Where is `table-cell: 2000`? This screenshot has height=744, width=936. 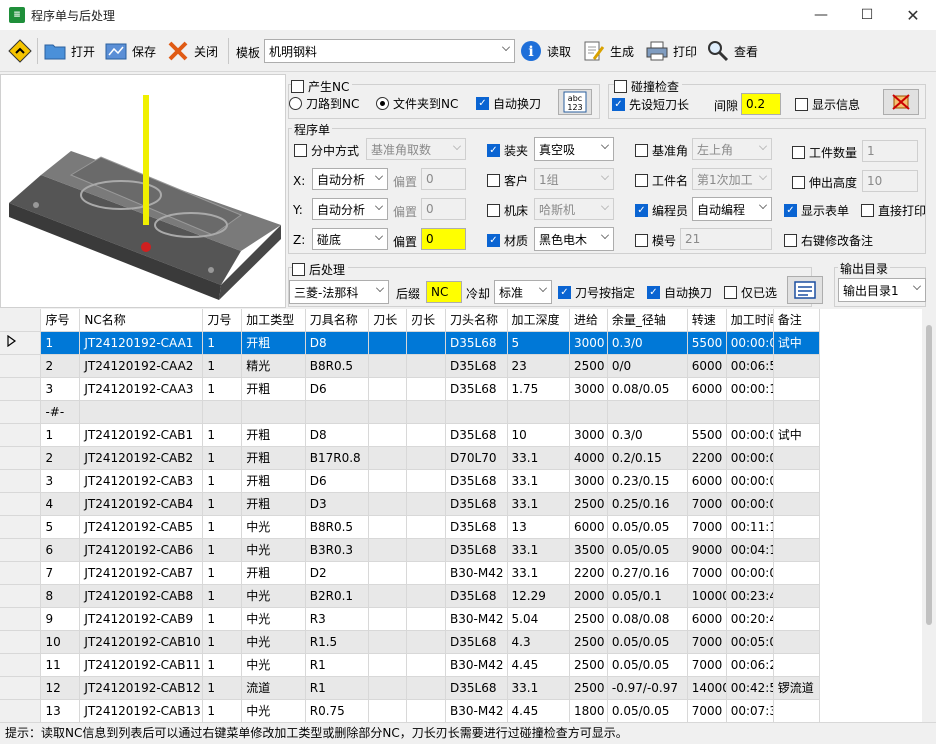
table-cell: 2000 is located at coordinates (588, 596).